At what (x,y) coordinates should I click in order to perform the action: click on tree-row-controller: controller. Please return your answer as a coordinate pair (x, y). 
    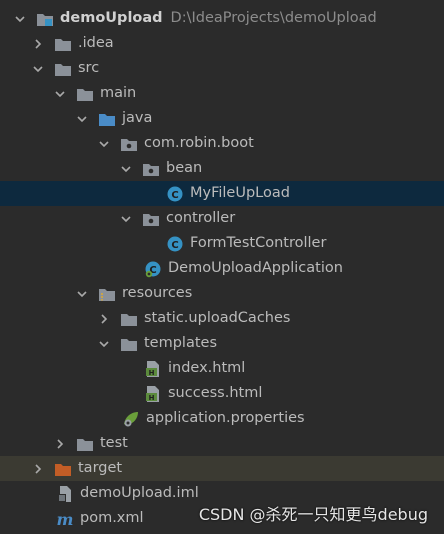
    Looking at the image, I should click on (222, 218).